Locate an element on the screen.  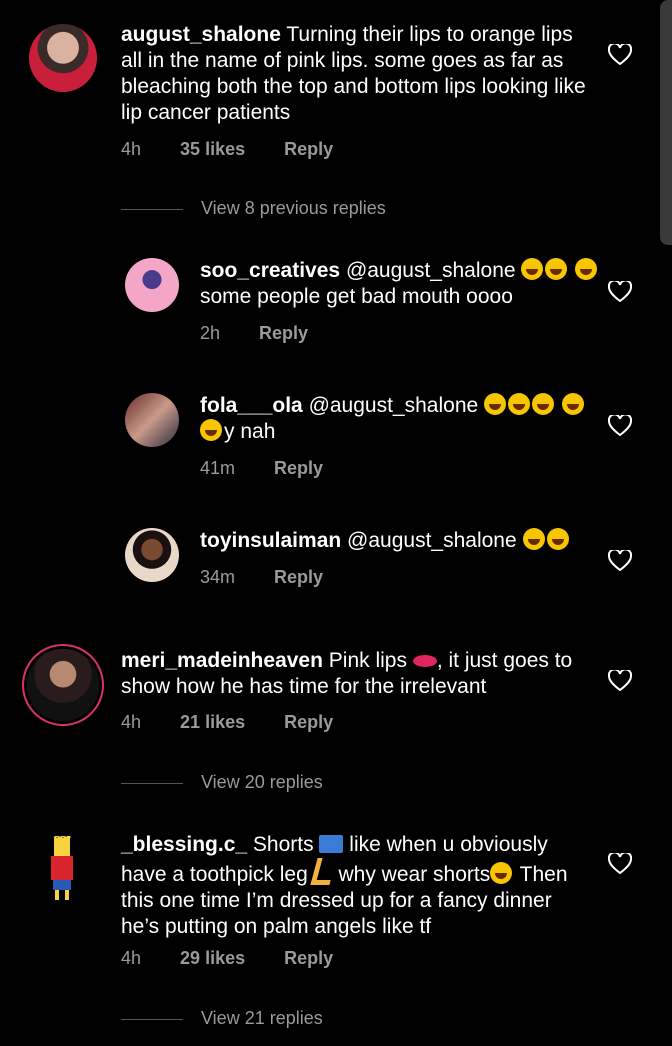
comment-meta: 4h 35 likes Reply is located at coordinates (244, 149).